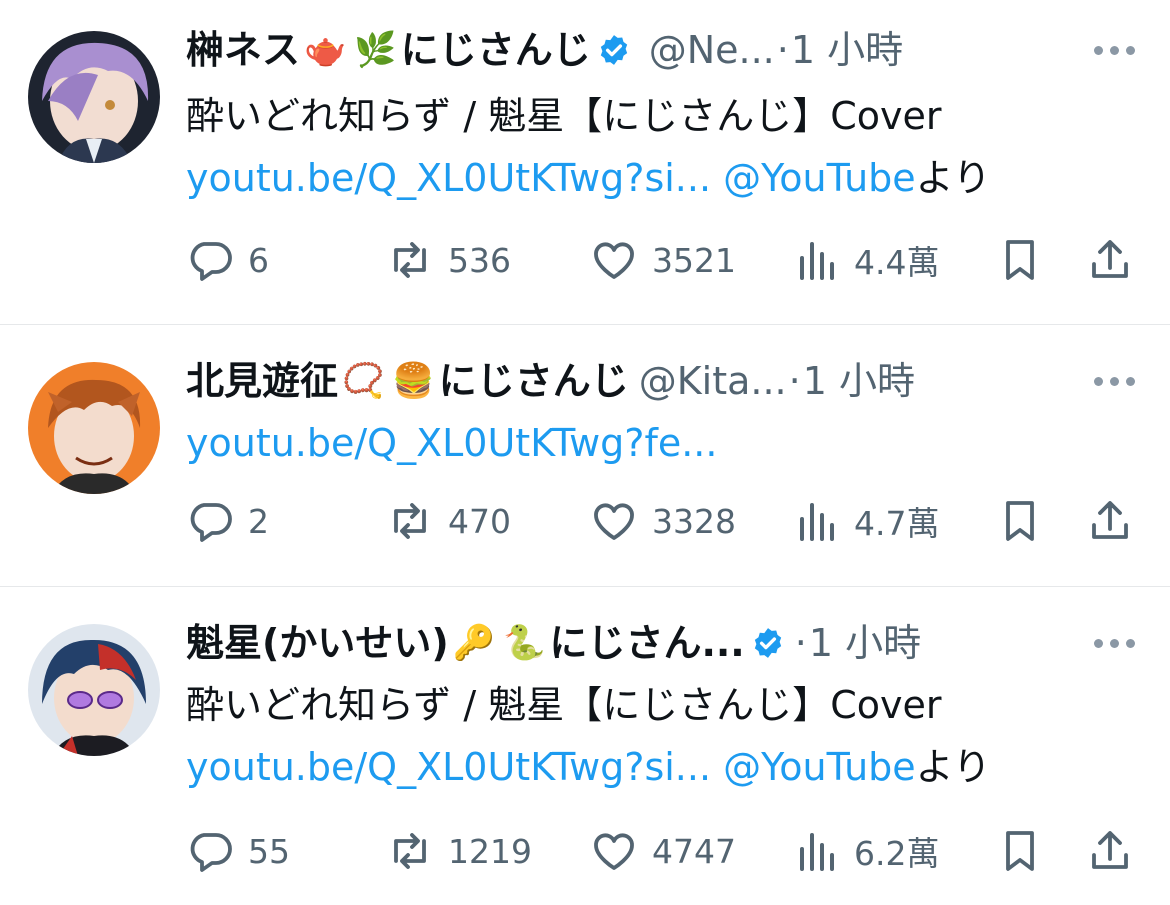  Describe the element at coordinates (262, 381) in the screenshot. I see `display-name: 北見遊征` at that location.